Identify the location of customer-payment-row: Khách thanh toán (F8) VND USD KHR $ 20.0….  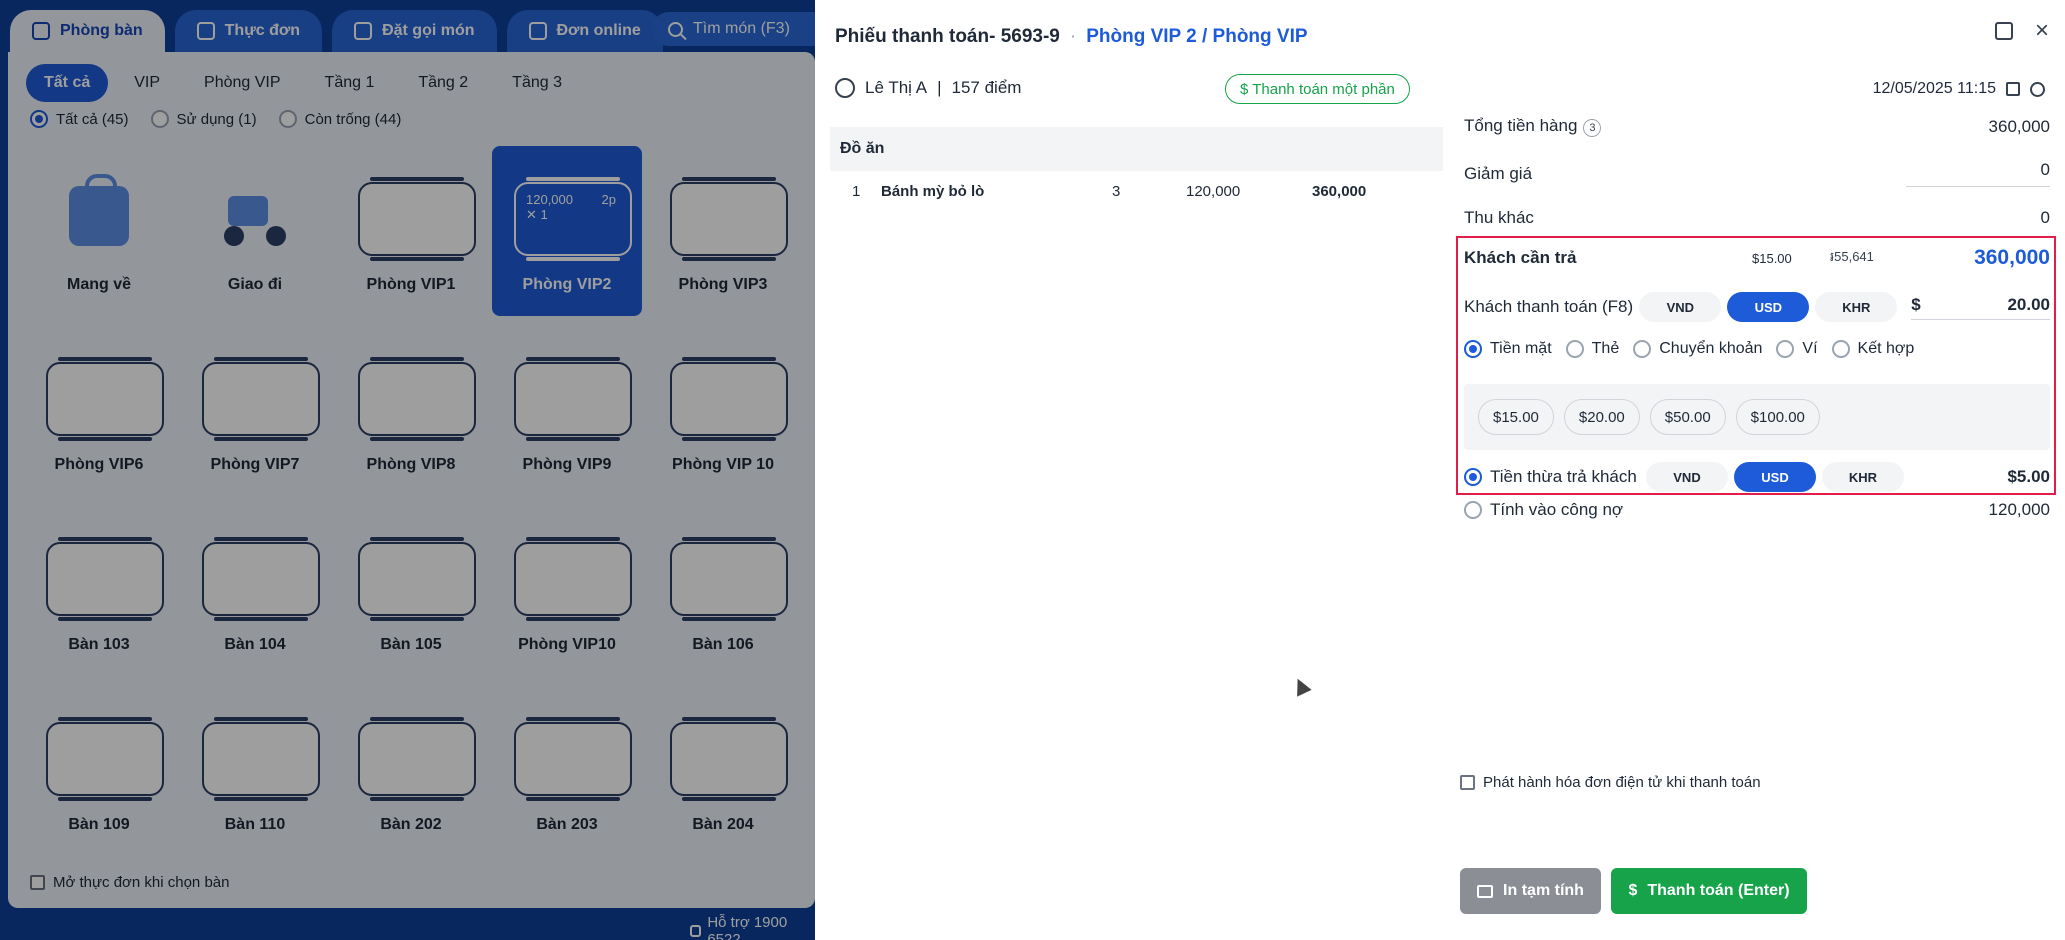
(1757, 307).